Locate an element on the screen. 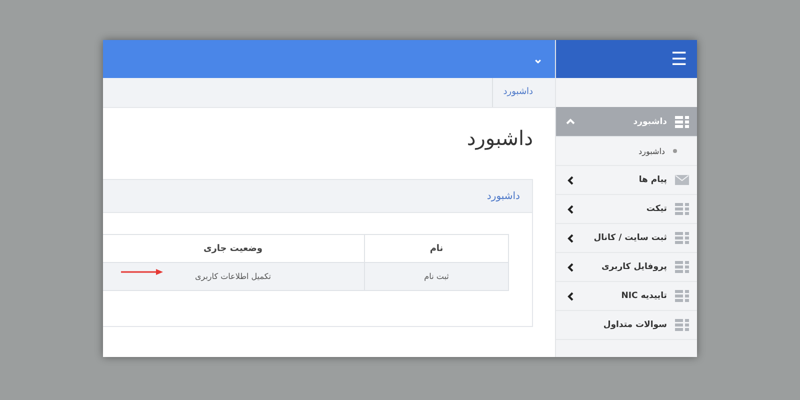 The height and width of the screenshot is (400, 800). arrow is located at coordinates (142, 272).